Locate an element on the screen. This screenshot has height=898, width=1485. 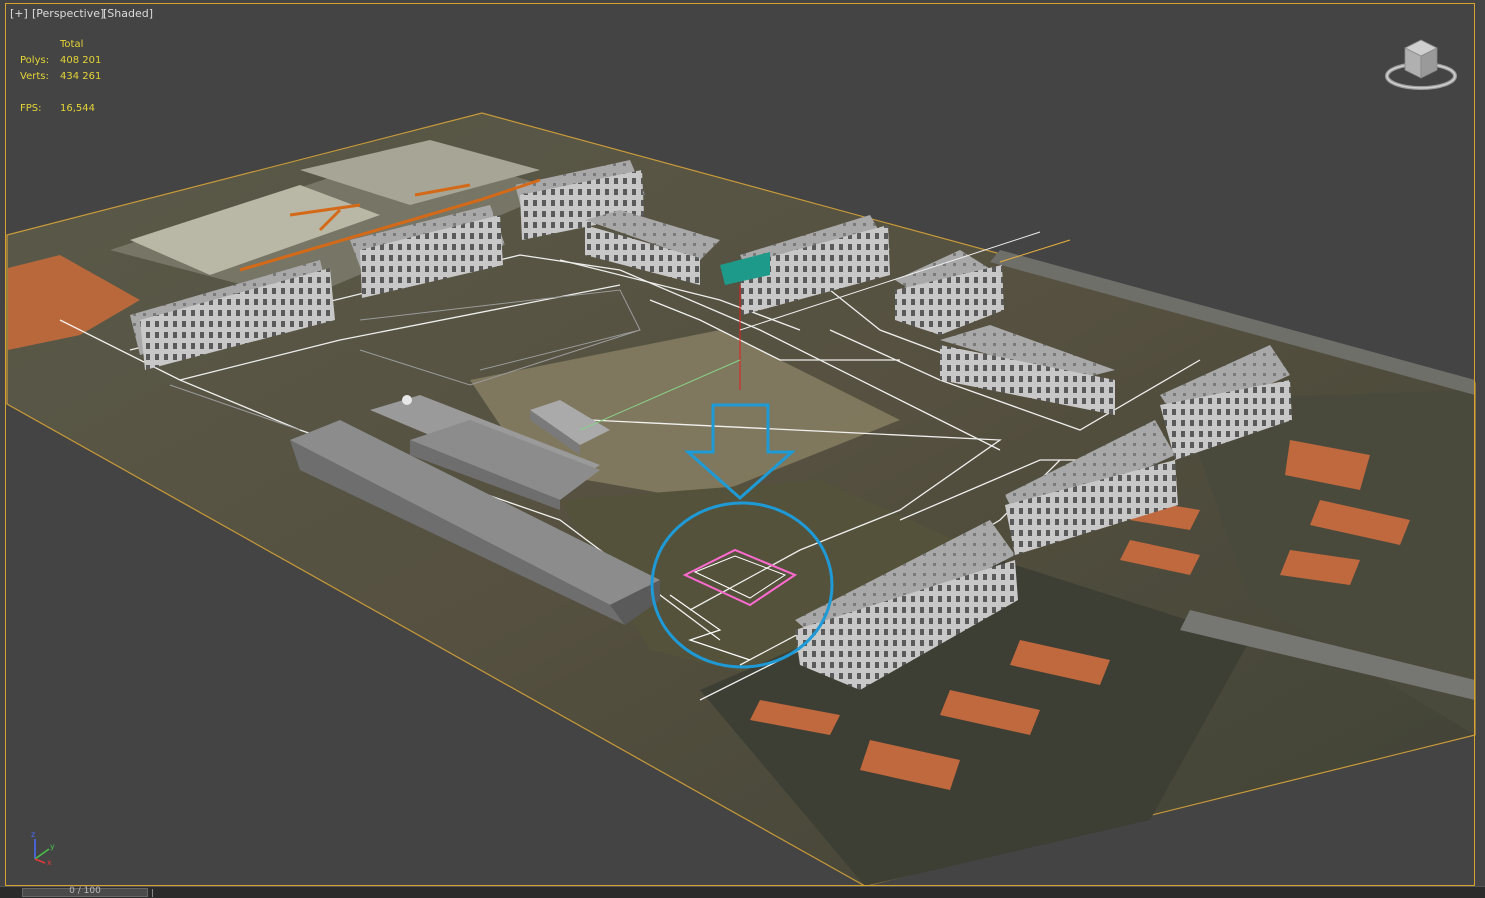
verts-label: Verts: is located at coordinates (34, 76).